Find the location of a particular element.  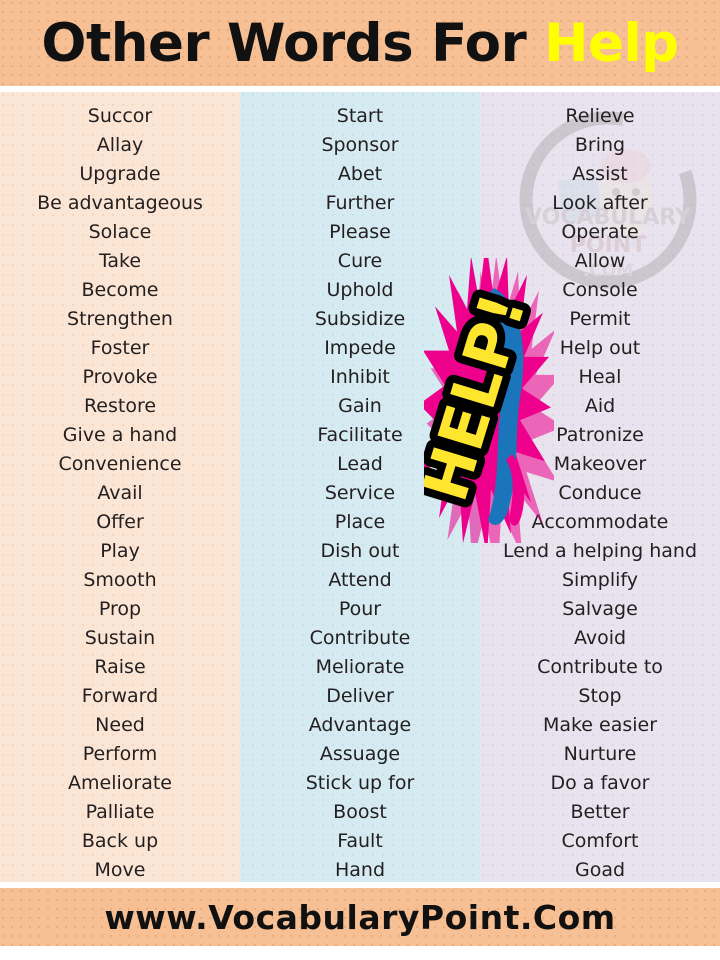

word-item: Allay is located at coordinates (120, 145).